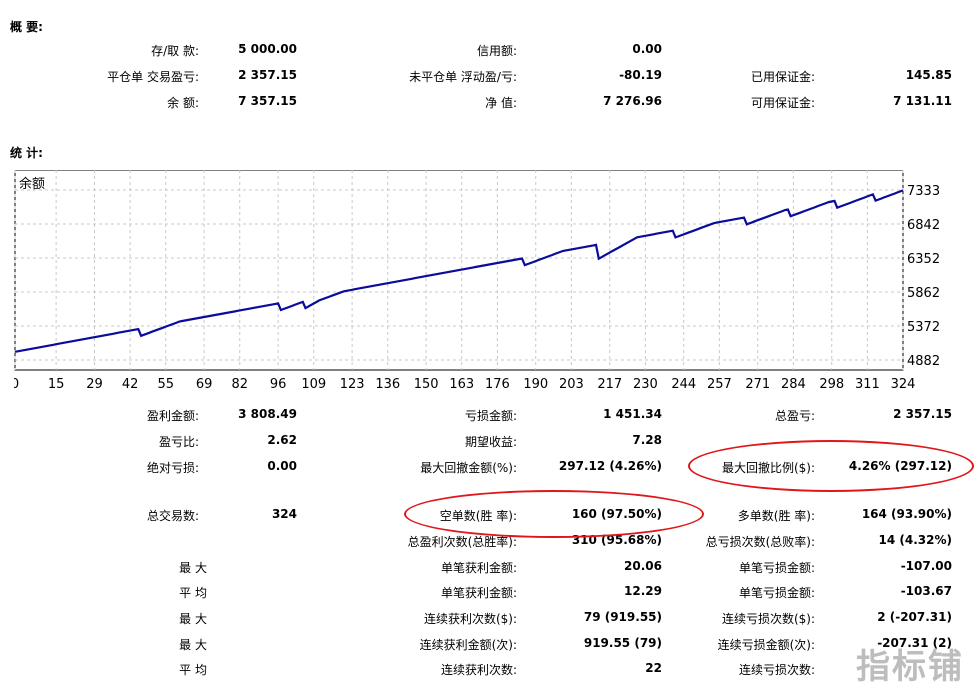 This screenshot has width=974, height=688. Describe the element at coordinates (760, 542) in the screenshot. I see `stats-label: 总亏损次数(总败率):` at that location.